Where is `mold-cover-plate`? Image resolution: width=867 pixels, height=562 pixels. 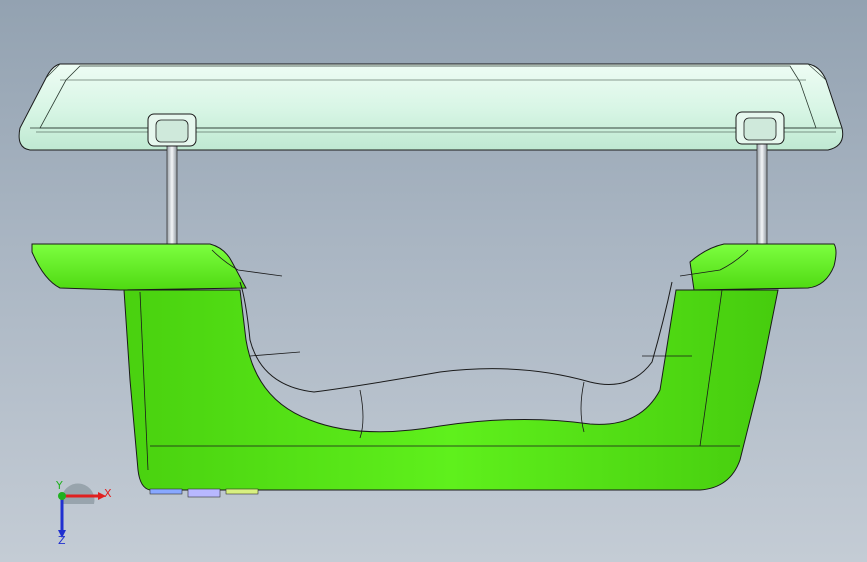 mold-cover-plate is located at coordinates (431, 107).